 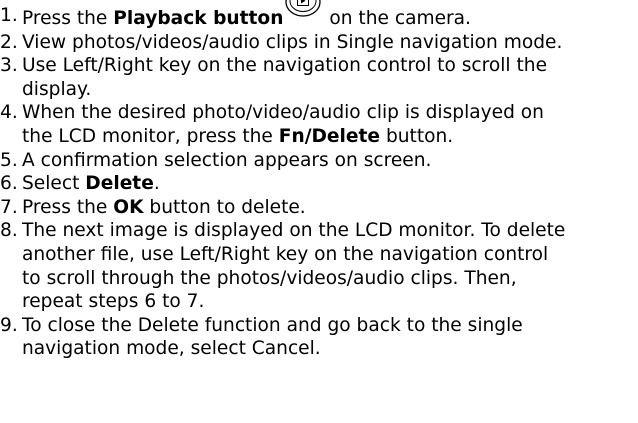 What do you see at coordinates (9, 231) in the screenshot?
I see `step-number: 8.` at bounding box center [9, 231].